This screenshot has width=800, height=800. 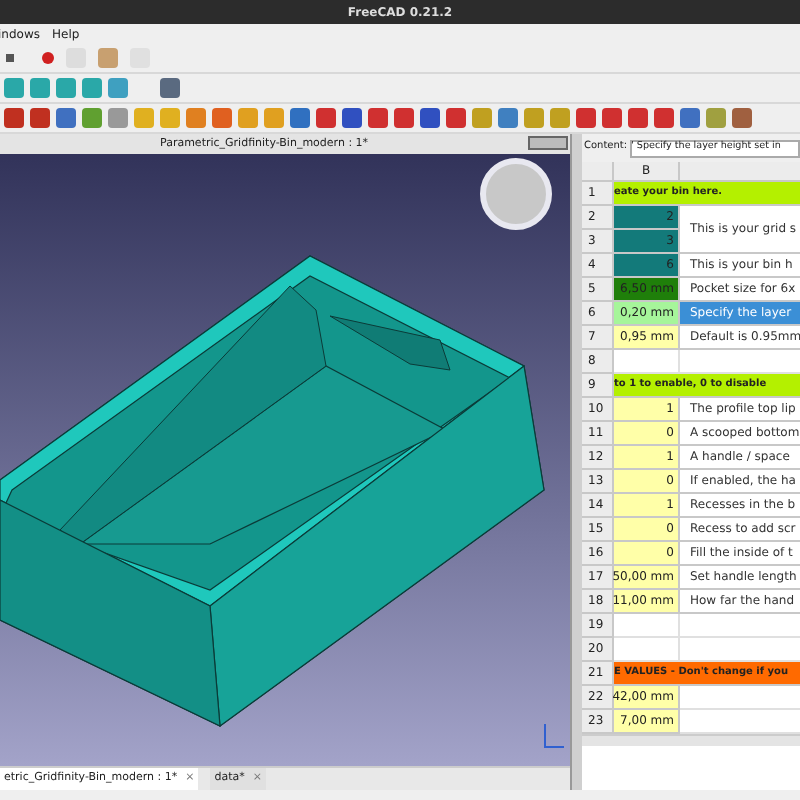 I want to click on record-icon, so click(x=48, y=58).